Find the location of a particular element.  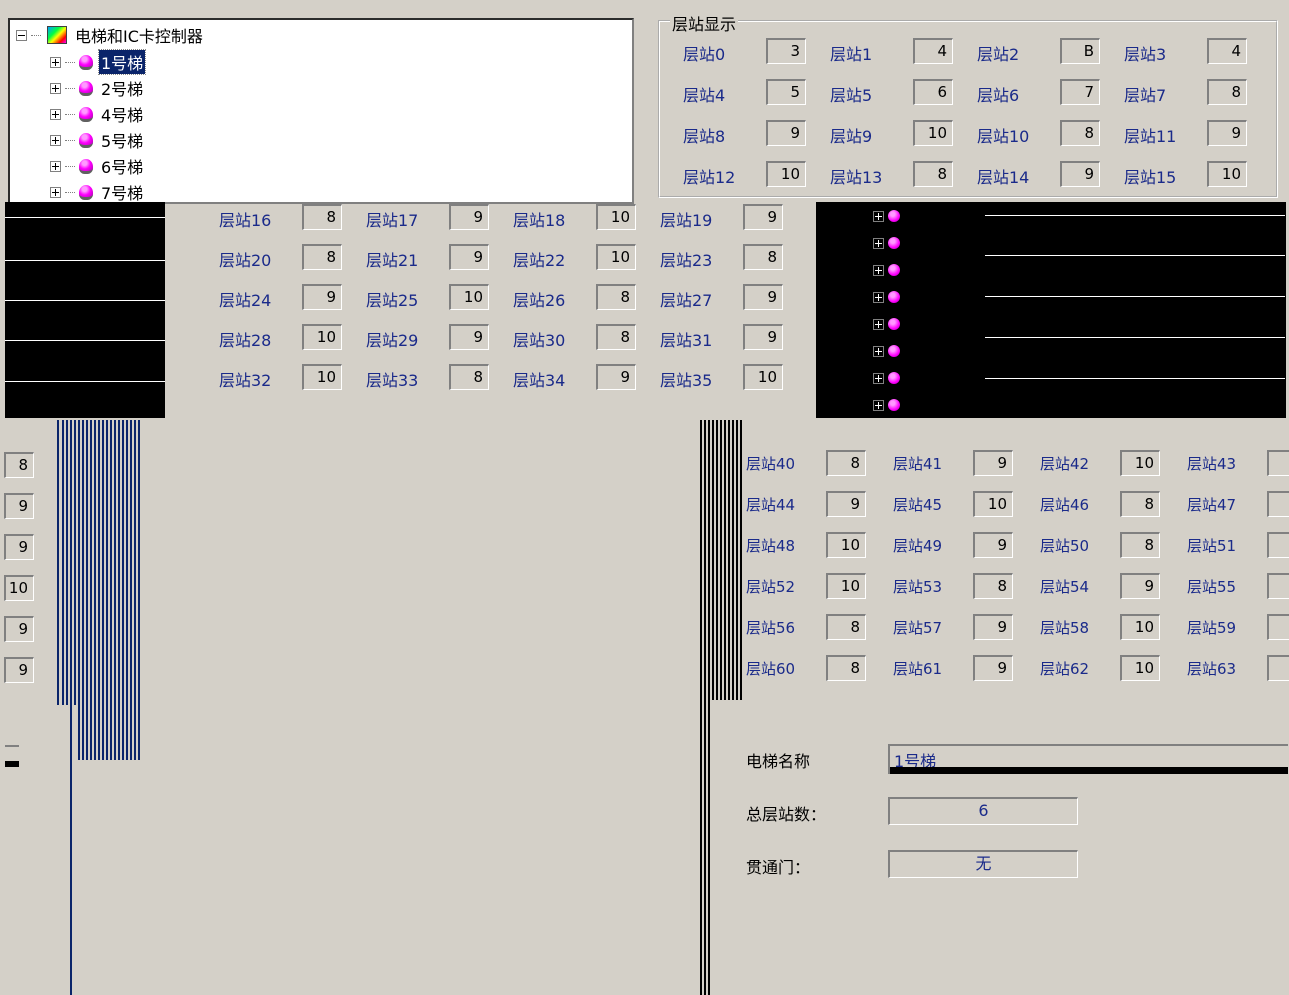

station-label: 层站5 is located at coordinates (851, 95).